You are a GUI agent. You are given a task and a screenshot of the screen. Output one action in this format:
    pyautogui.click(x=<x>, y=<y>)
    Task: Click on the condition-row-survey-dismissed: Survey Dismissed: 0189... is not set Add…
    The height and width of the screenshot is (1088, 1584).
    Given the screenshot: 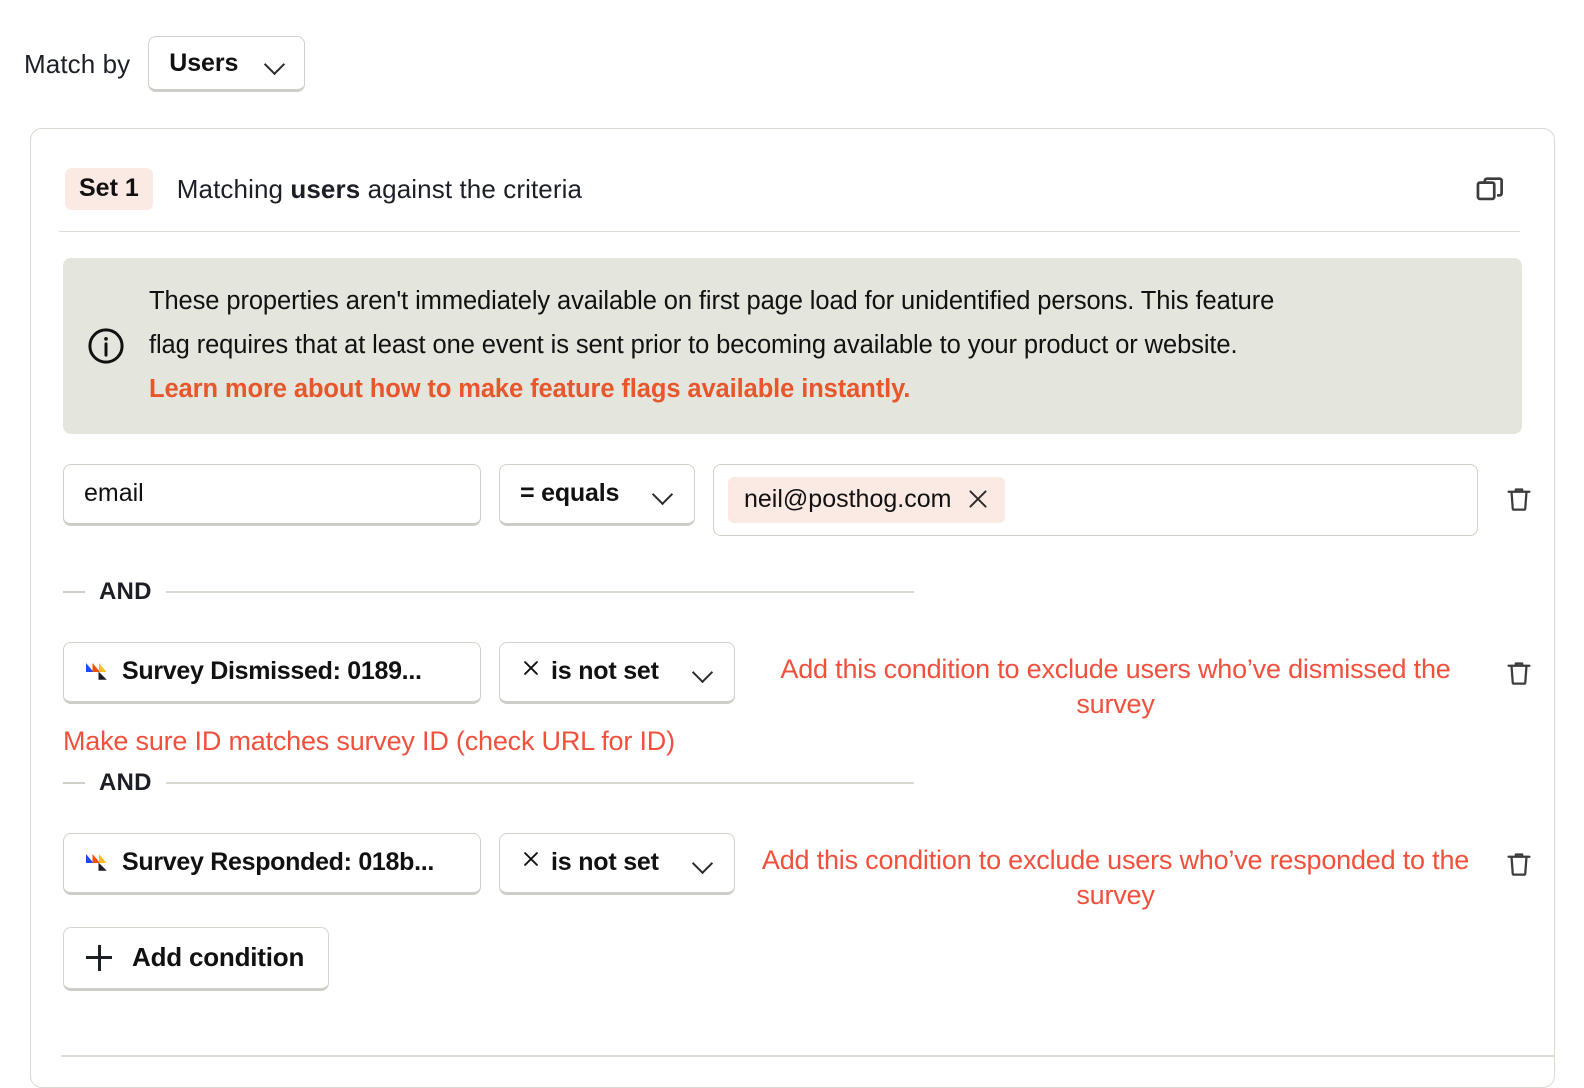 What is the action you would take?
    pyautogui.click(x=792, y=681)
    